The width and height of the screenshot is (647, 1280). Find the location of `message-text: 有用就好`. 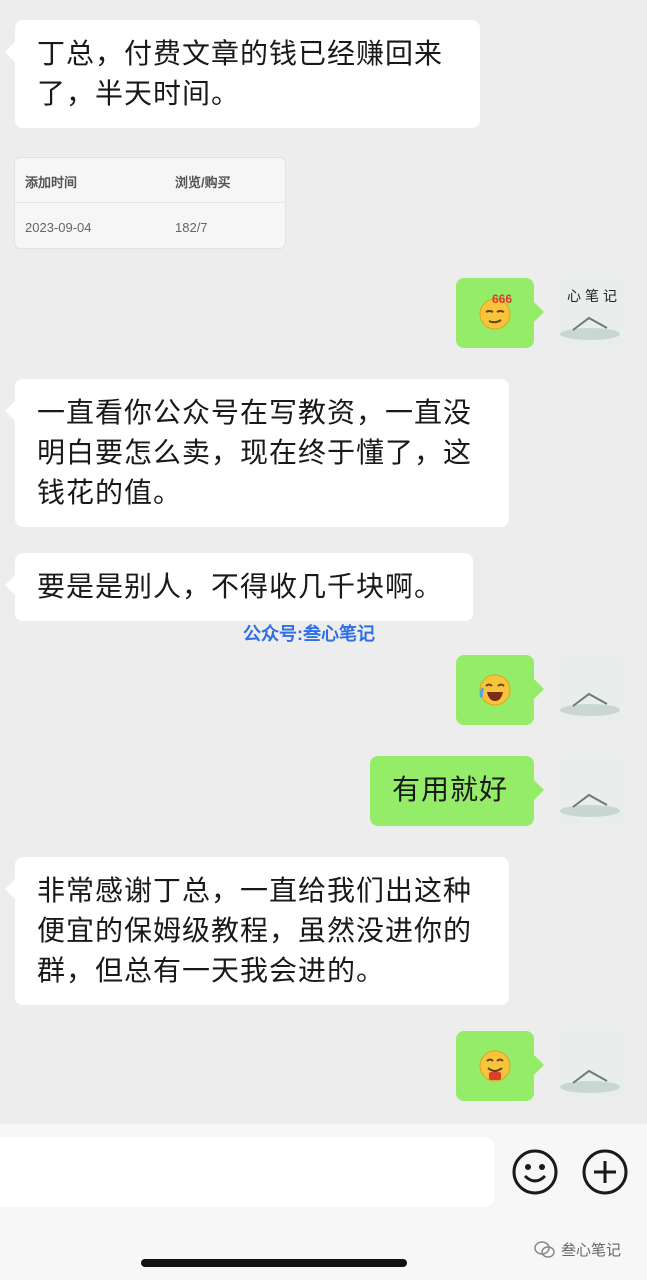

message-text: 有用就好 is located at coordinates (450, 789).